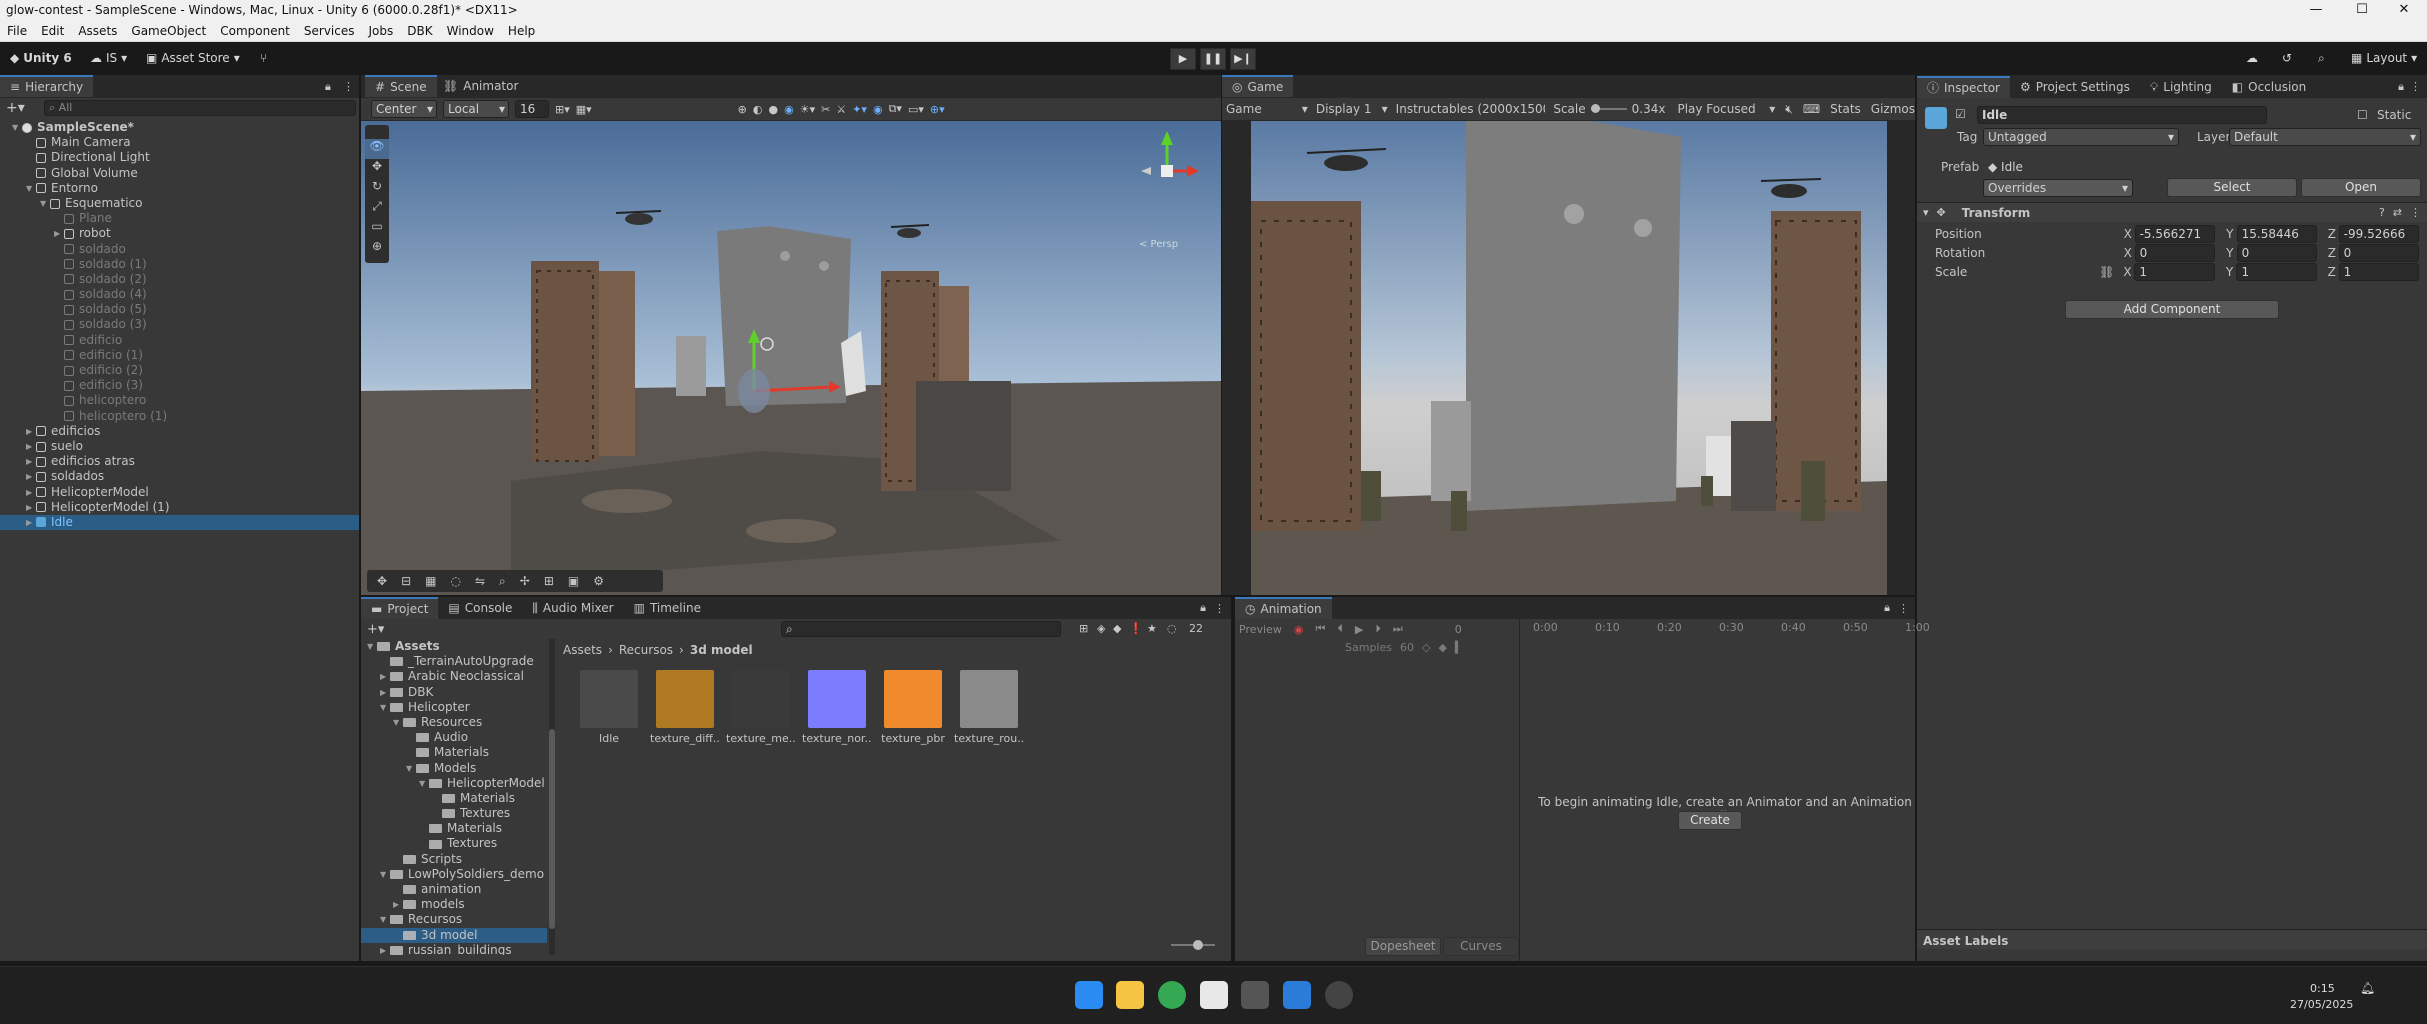 The width and height of the screenshot is (2427, 1024). Describe the element at coordinates (1213, 59) in the screenshot. I see `pause-button: ❚❚` at that location.